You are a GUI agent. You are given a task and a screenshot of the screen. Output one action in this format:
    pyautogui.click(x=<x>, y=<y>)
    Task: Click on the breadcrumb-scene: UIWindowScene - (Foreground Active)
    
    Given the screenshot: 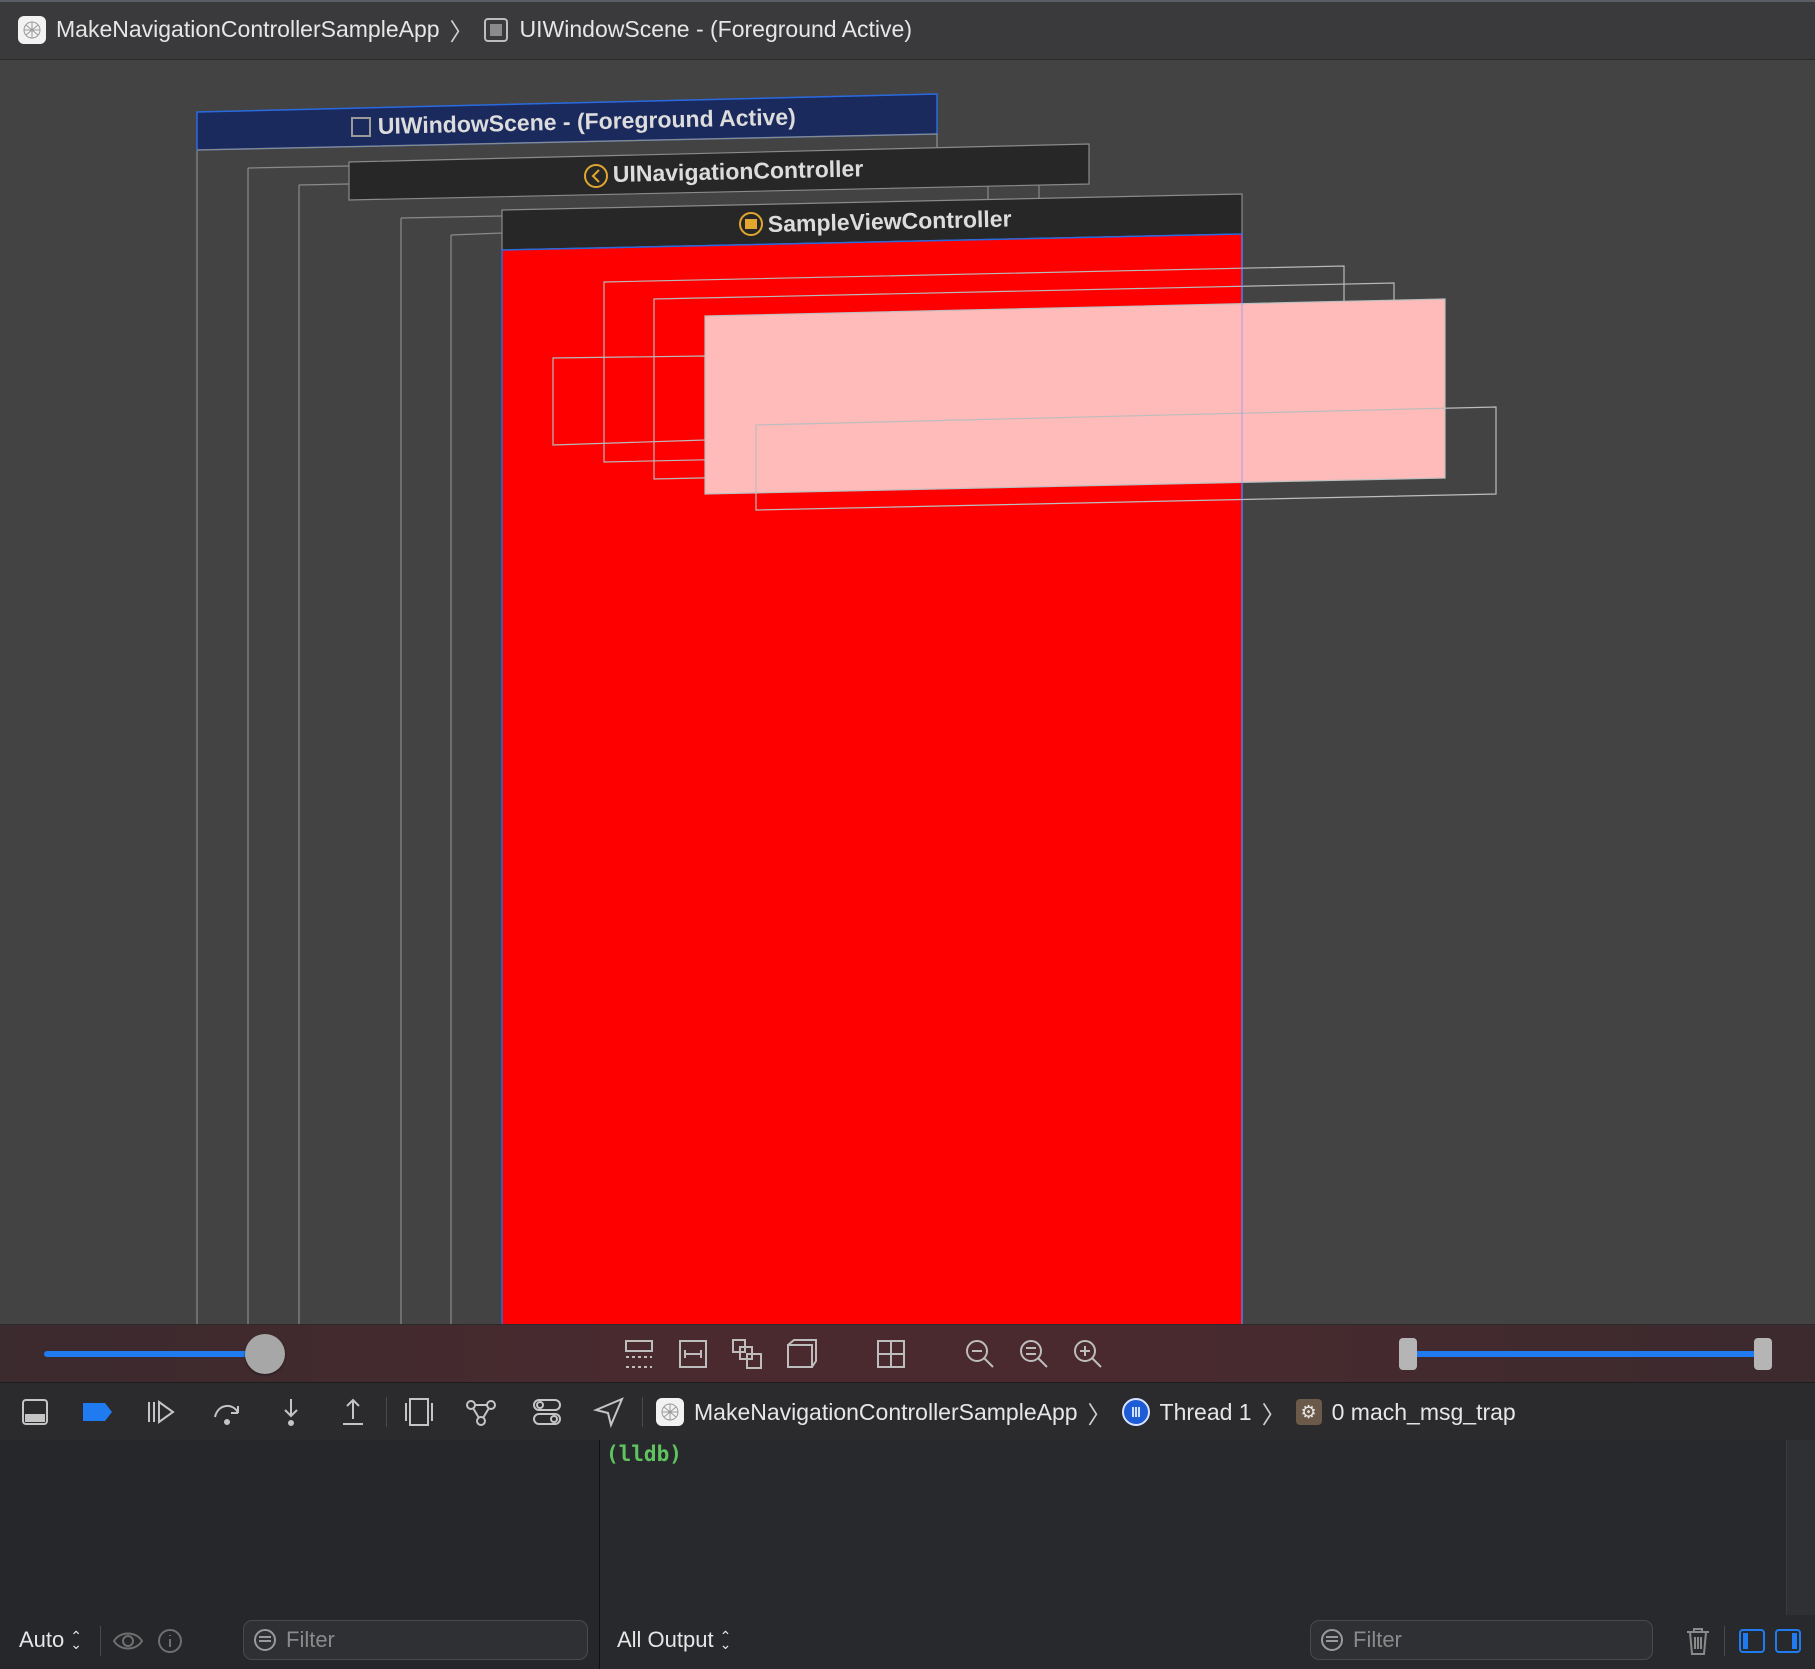 What is the action you would take?
    pyautogui.click(x=697, y=29)
    